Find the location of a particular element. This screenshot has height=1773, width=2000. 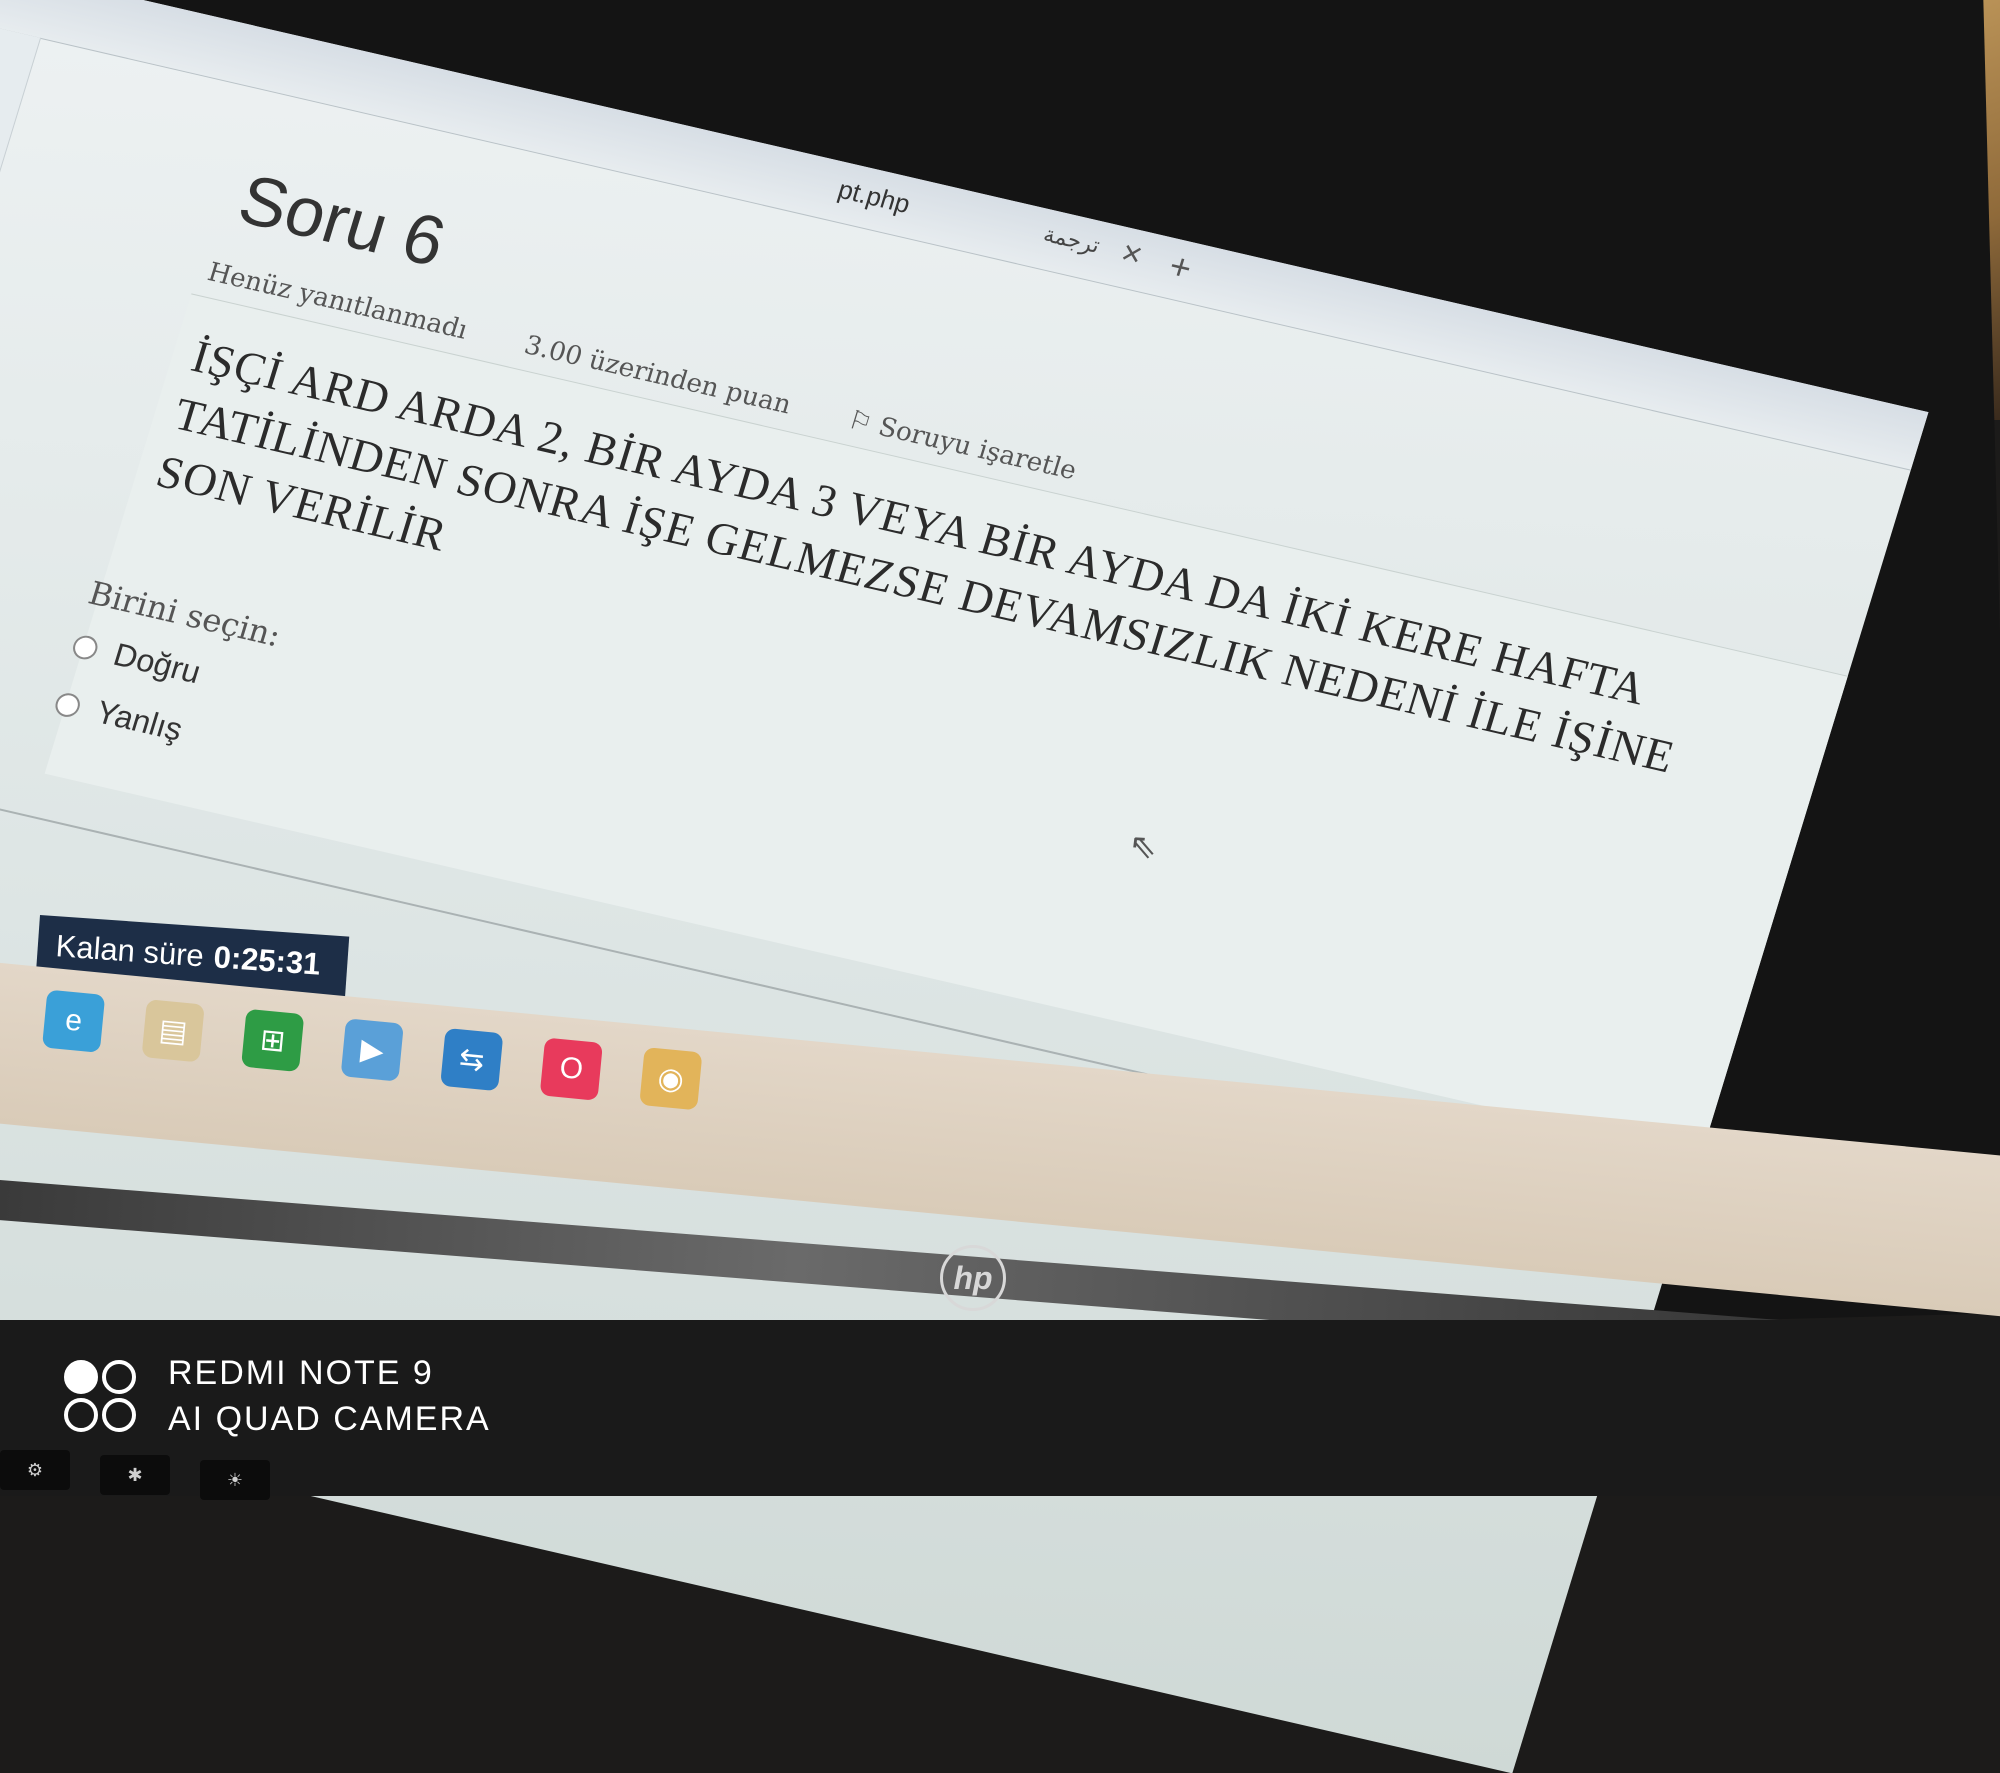

keyboard-key: ⚙ is located at coordinates (35, 1470).